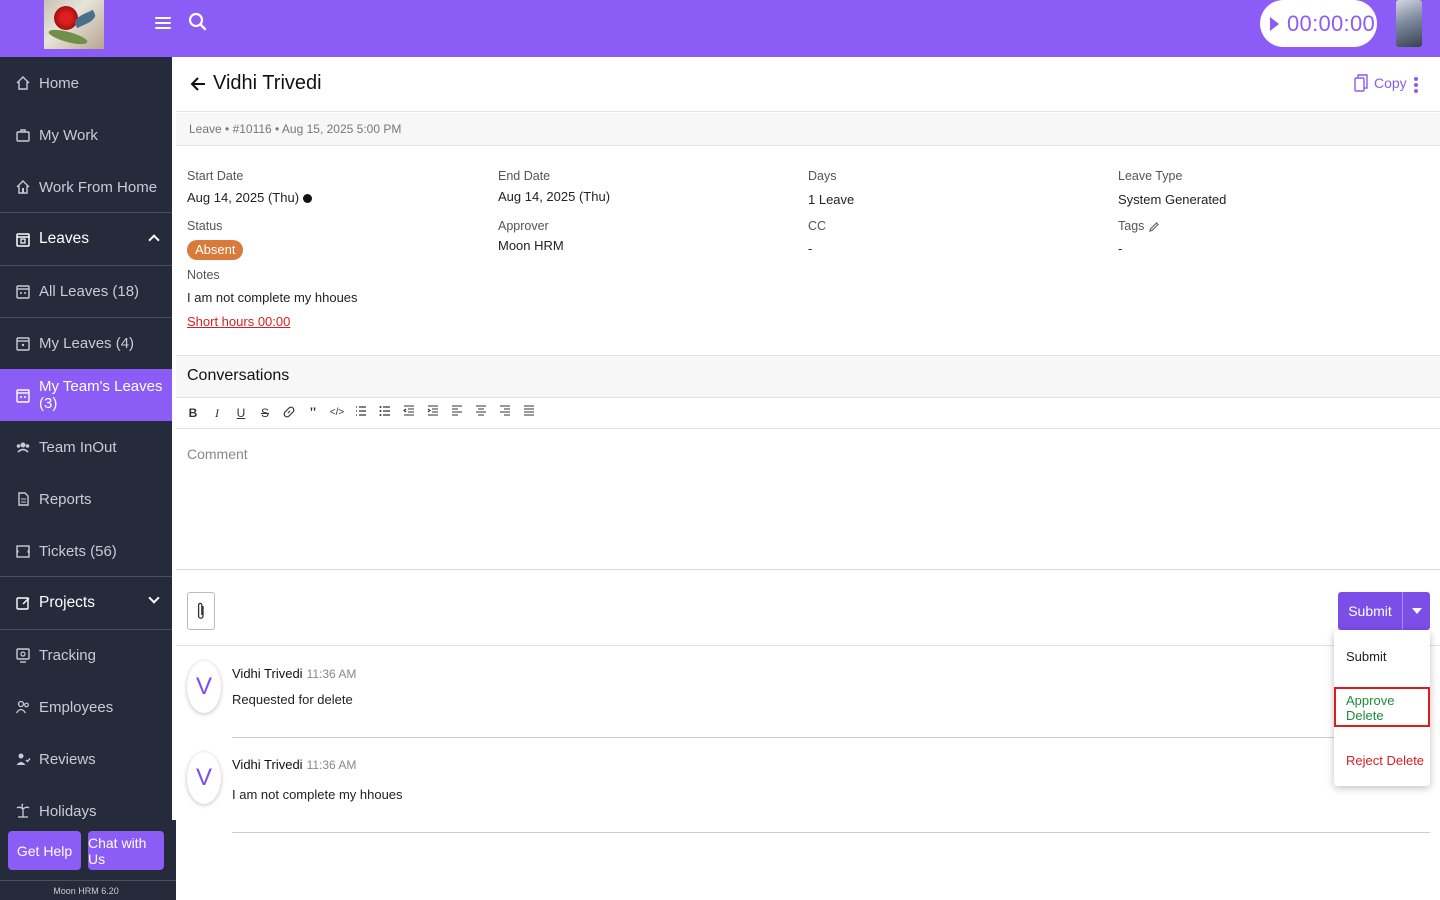 Image resolution: width=1440 pixels, height=900 pixels. Describe the element at coordinates (215, 176) in the screenshot. I see `start-date-label: Start Date` at that location.